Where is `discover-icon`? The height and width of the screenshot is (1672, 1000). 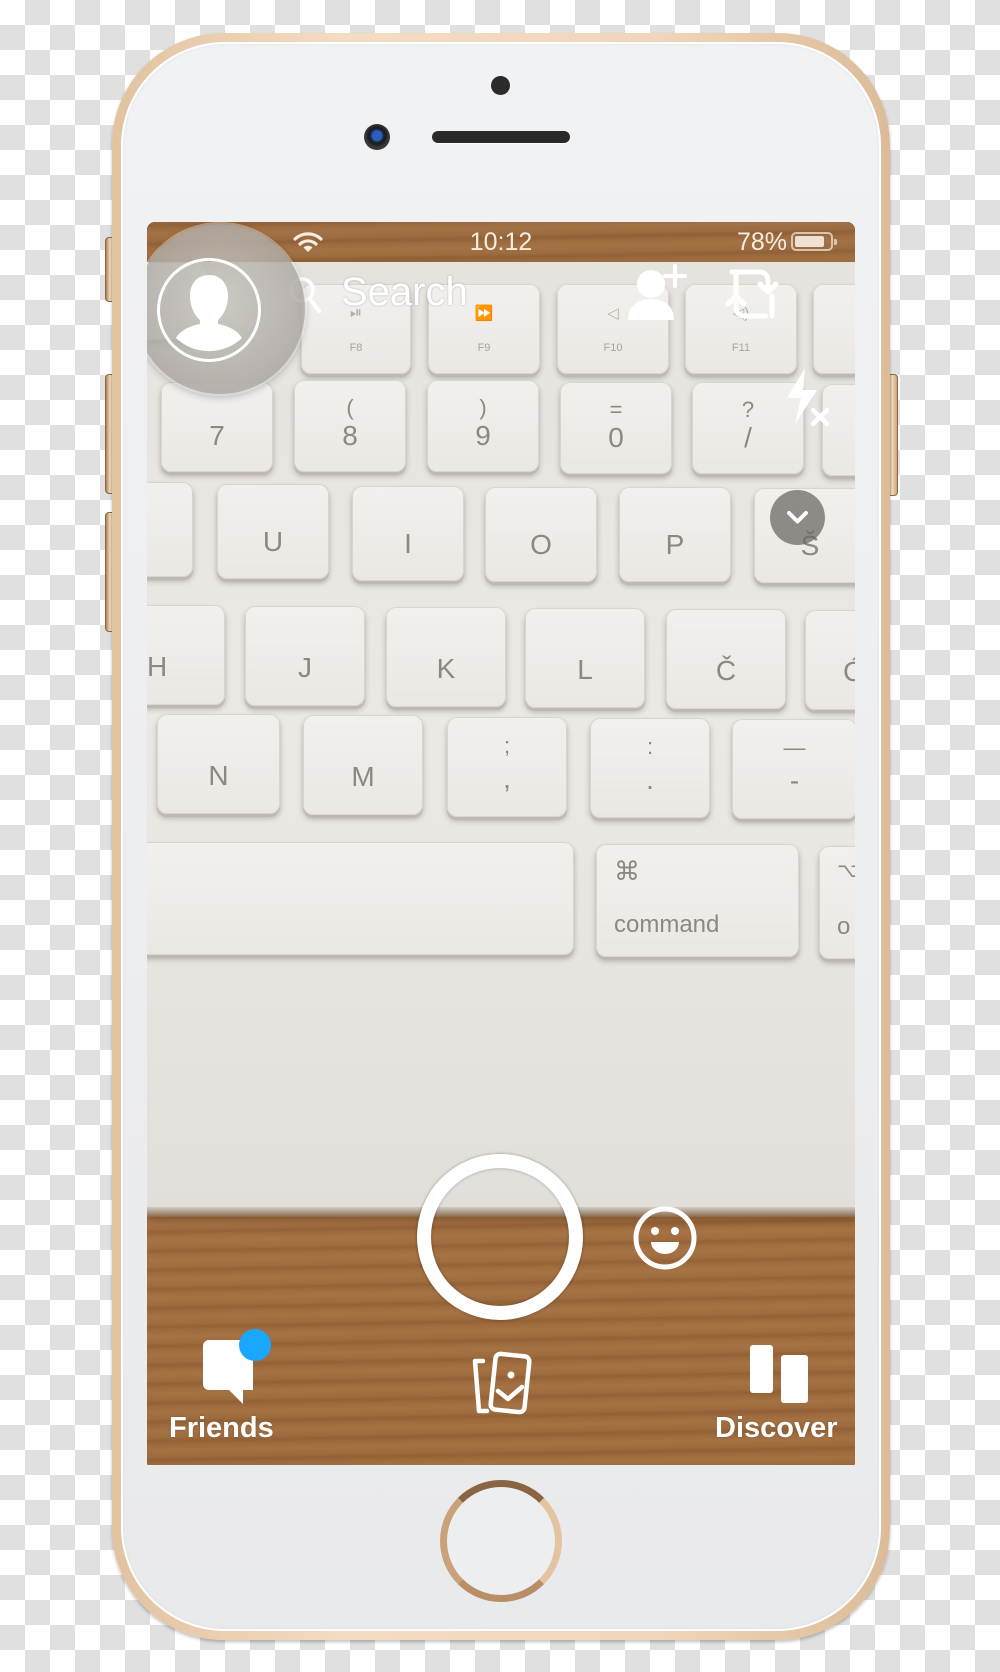 discover-icon is located at coordinates (779, 1374).